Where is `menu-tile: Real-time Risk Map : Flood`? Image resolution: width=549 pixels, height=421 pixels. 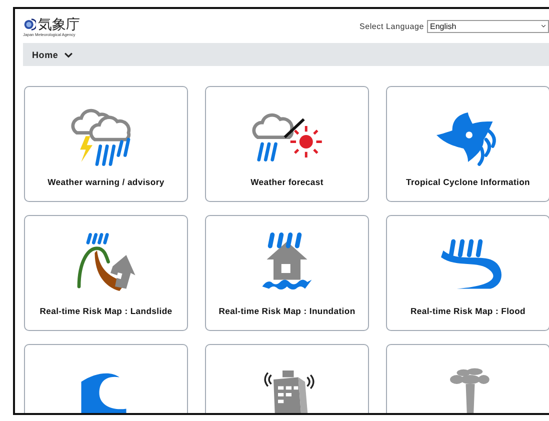
menu-tile: Real-time Risk Map : Flood is located at coordinates (467, 273).